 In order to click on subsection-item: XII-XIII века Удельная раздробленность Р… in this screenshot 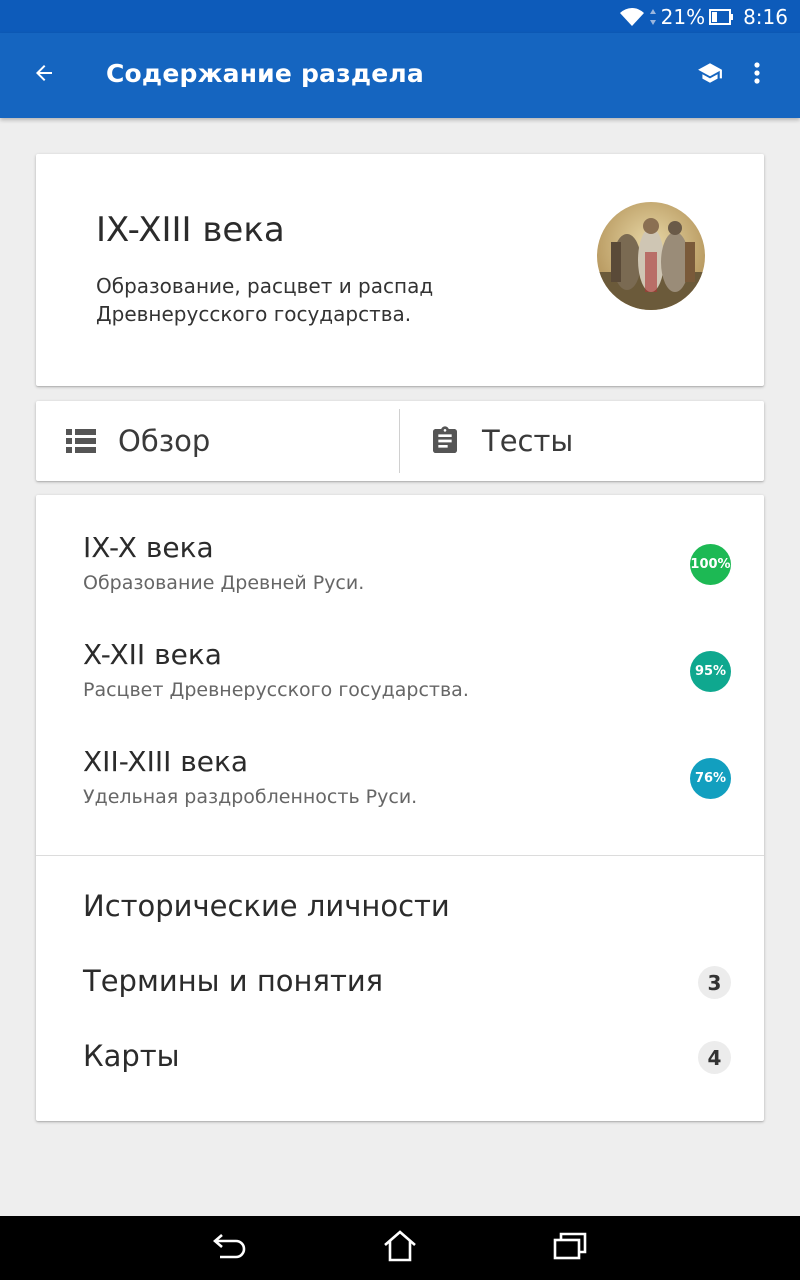, I will do `click(250, 776)`.